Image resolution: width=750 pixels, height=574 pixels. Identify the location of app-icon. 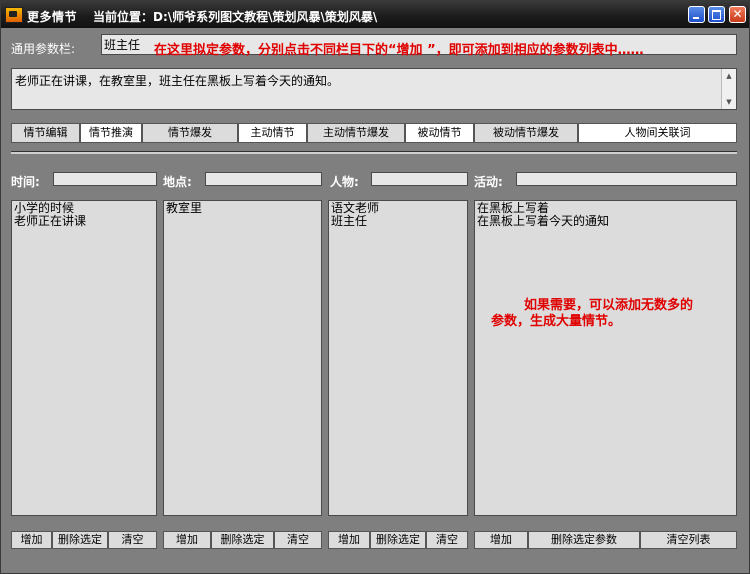
(14, 15).